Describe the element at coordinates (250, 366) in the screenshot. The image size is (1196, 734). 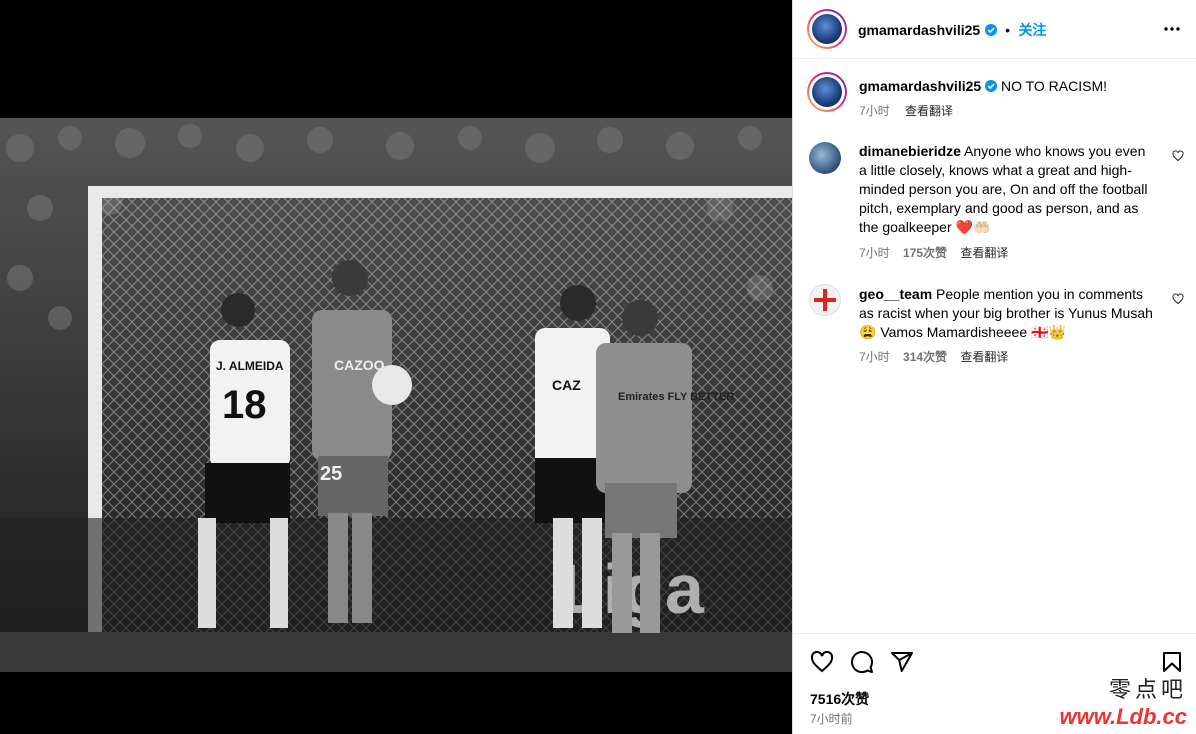
I see `svg-text: J. ALMEIDA` at that location.